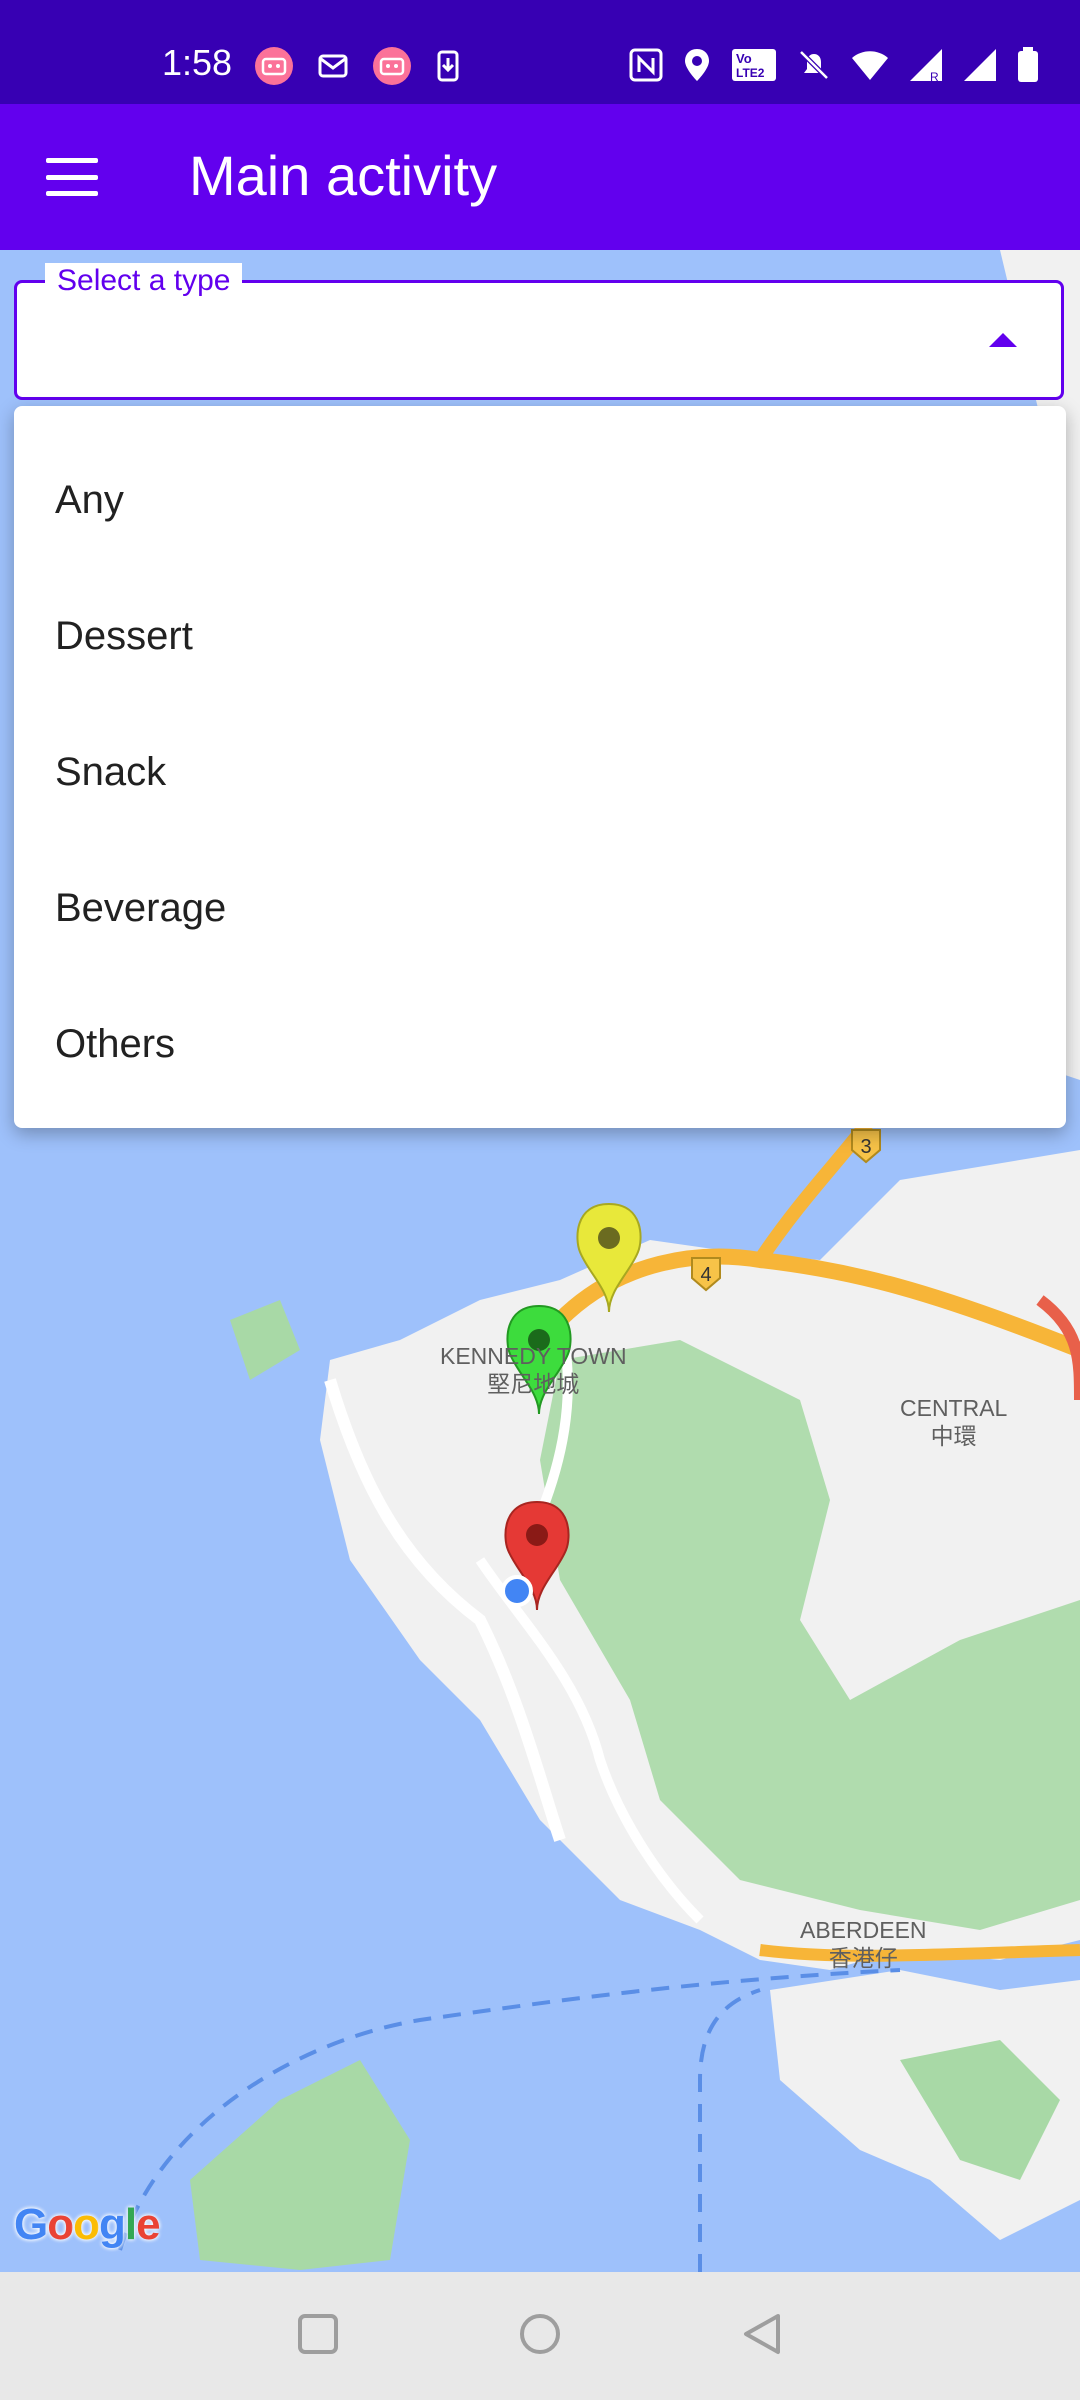 Image resolution: width=1080 pixels, height=2400 pixels. Describe the element at coordinates (863, 1944) in the screenshot. I see `map-label-aberdeen: ABERDEEN 香港仔` at that location.